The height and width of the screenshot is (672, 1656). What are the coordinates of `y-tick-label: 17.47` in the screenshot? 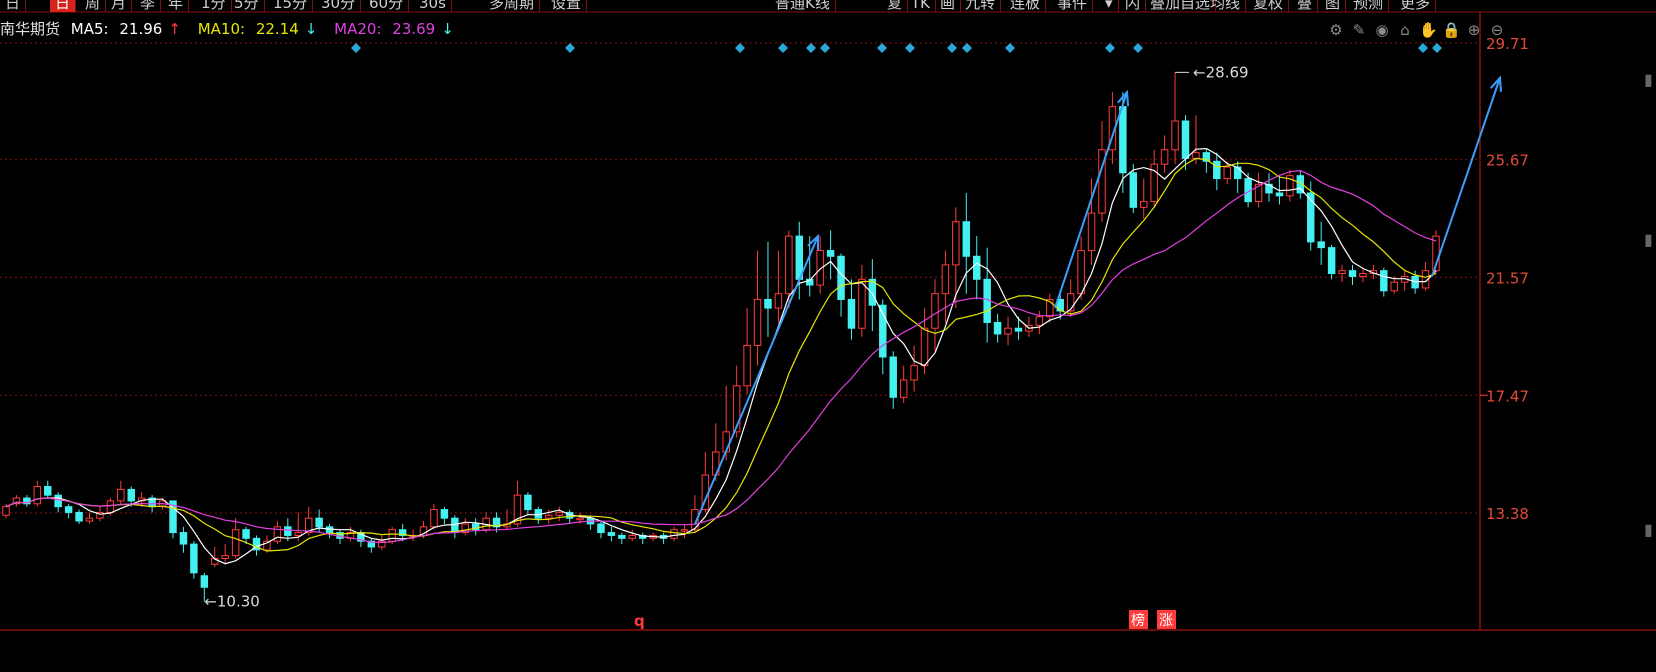 It's located at (1507, 396).